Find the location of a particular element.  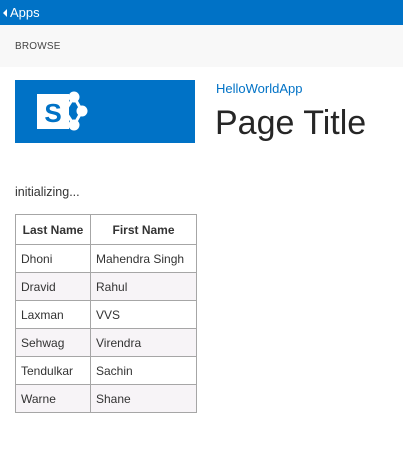

cell-last-name: Dravid is located at coordinates (53, 286).